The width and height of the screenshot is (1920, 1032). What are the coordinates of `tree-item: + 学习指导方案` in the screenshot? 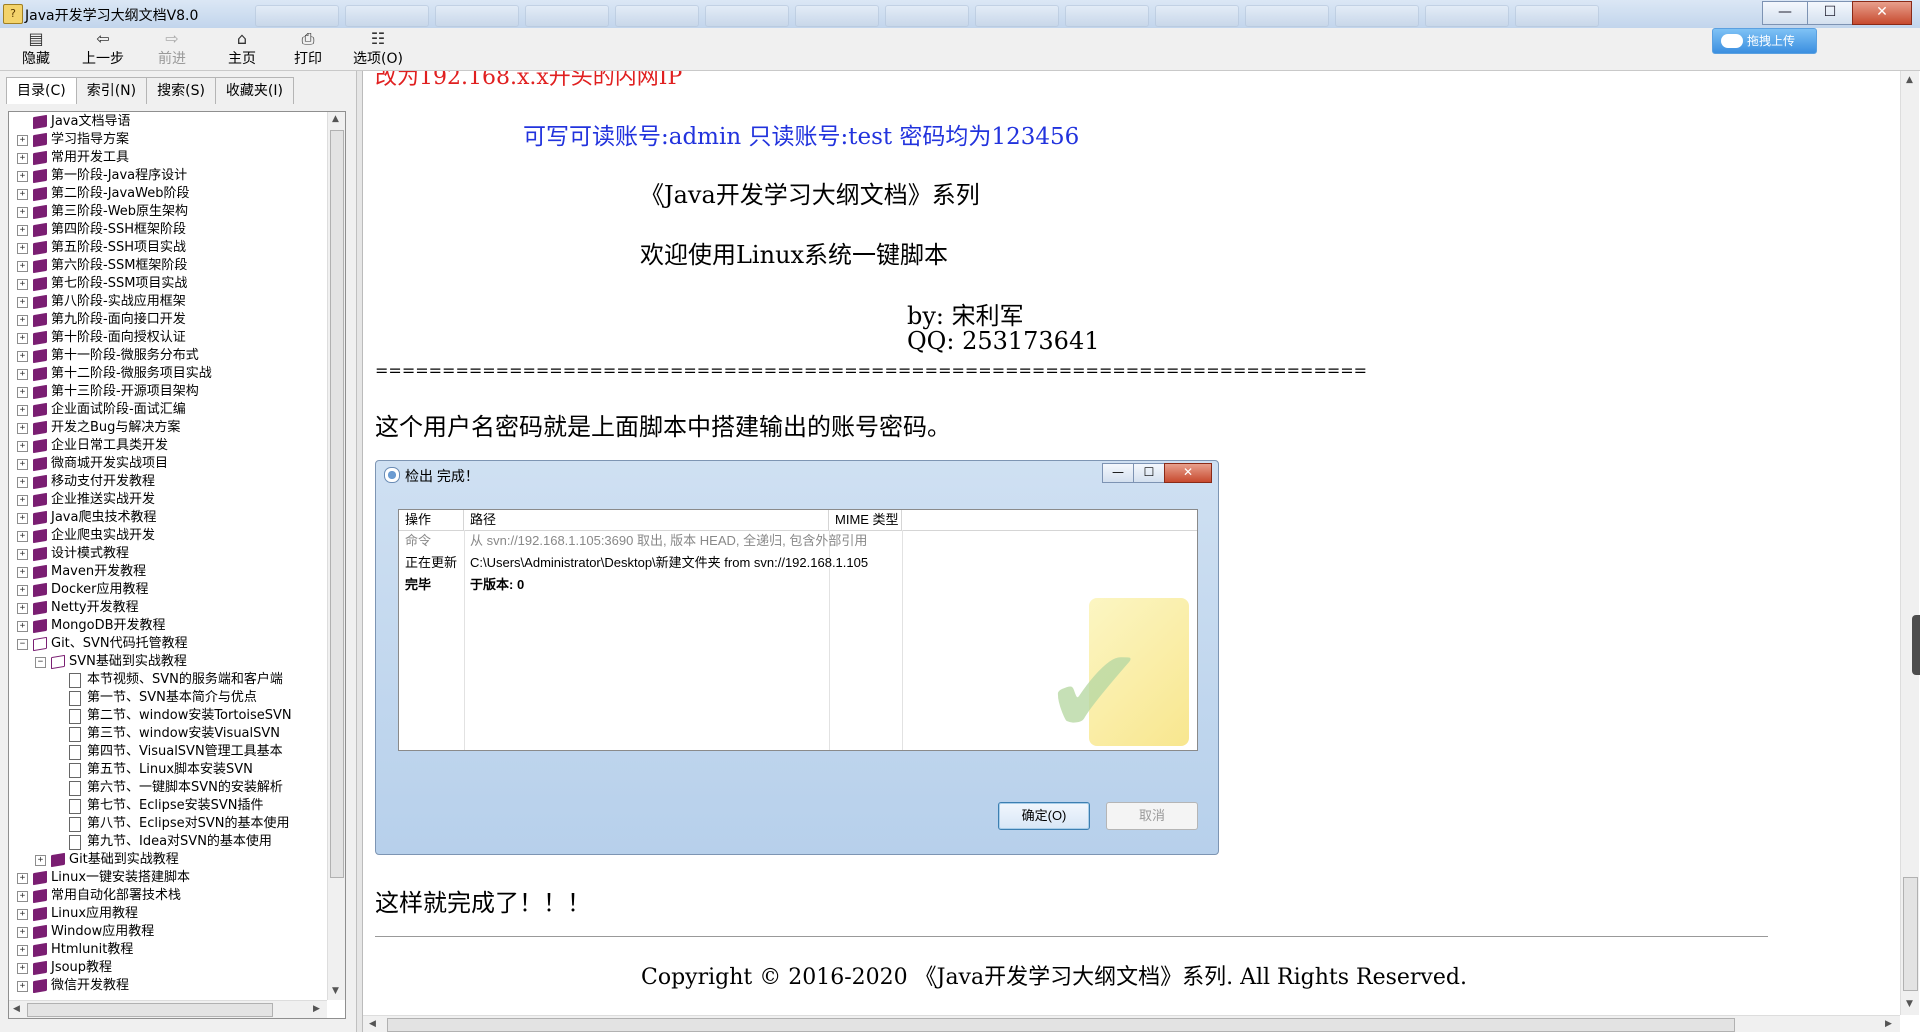 It's located at (167, 140).